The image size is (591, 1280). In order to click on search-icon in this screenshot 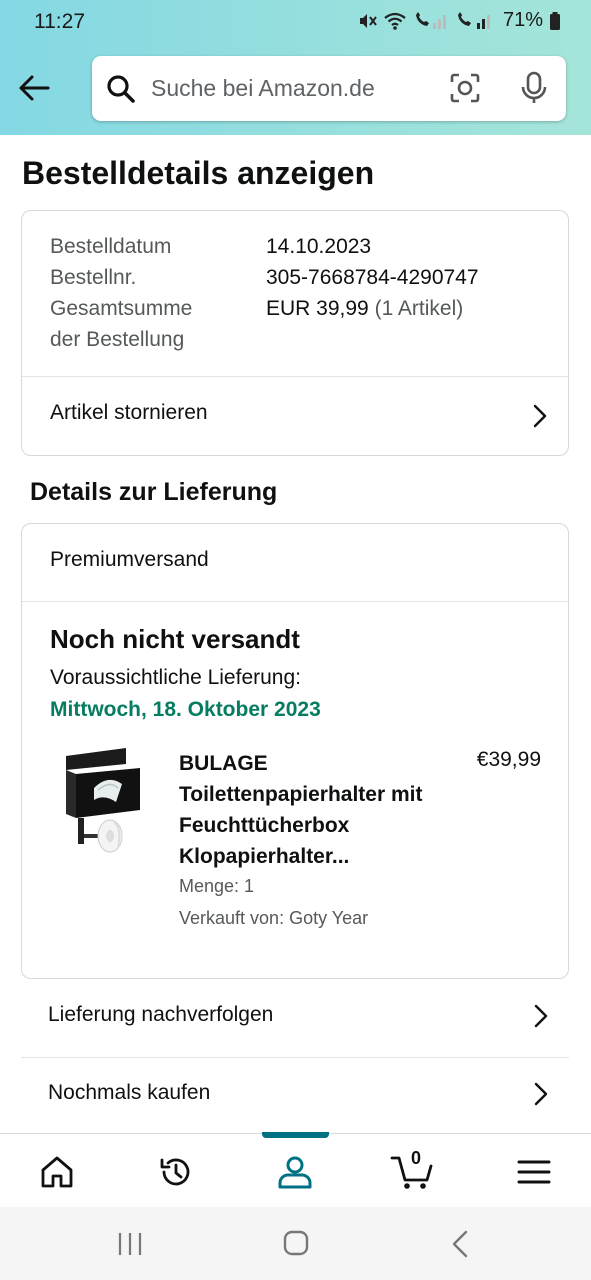, I will do `click(121, 89)`.